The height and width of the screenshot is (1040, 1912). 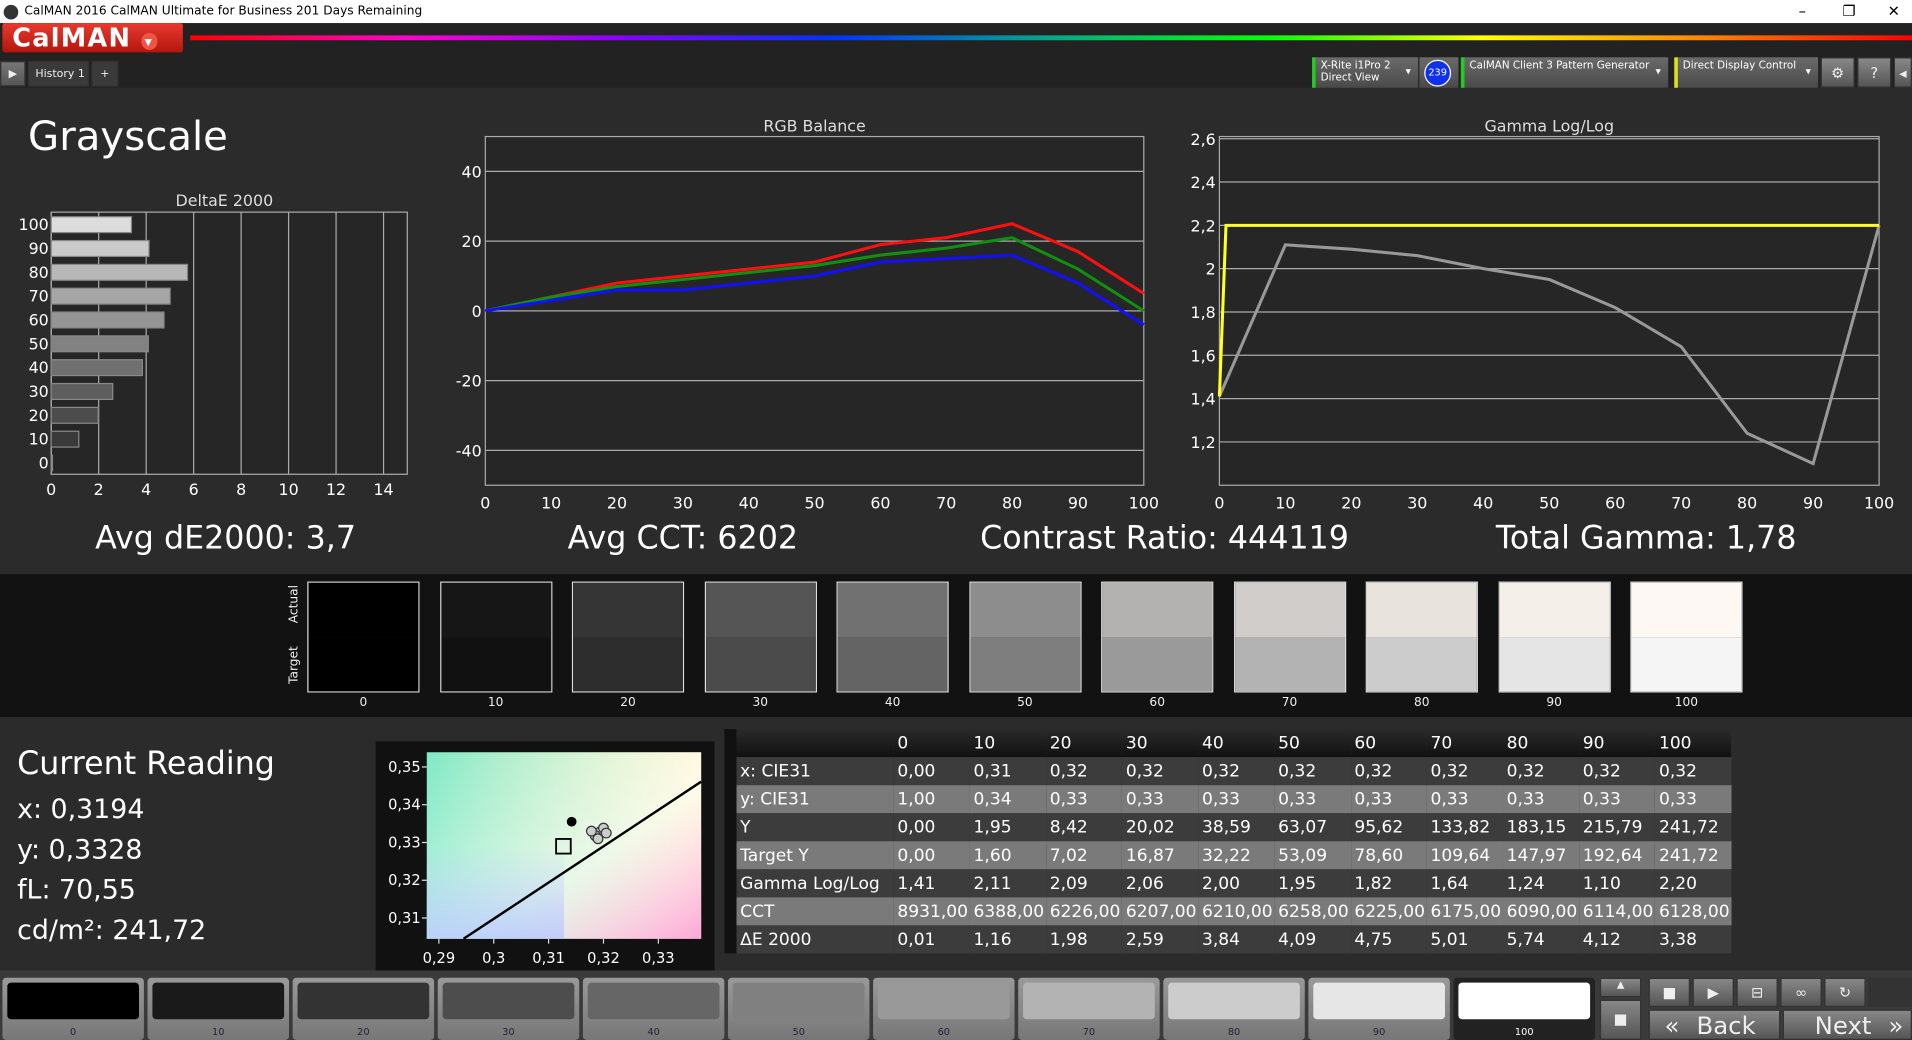 What do you see at coordinates (1549, 502) in the screenshot?
I see `x-tick-label: 50` at bounding box center [1549, 502].